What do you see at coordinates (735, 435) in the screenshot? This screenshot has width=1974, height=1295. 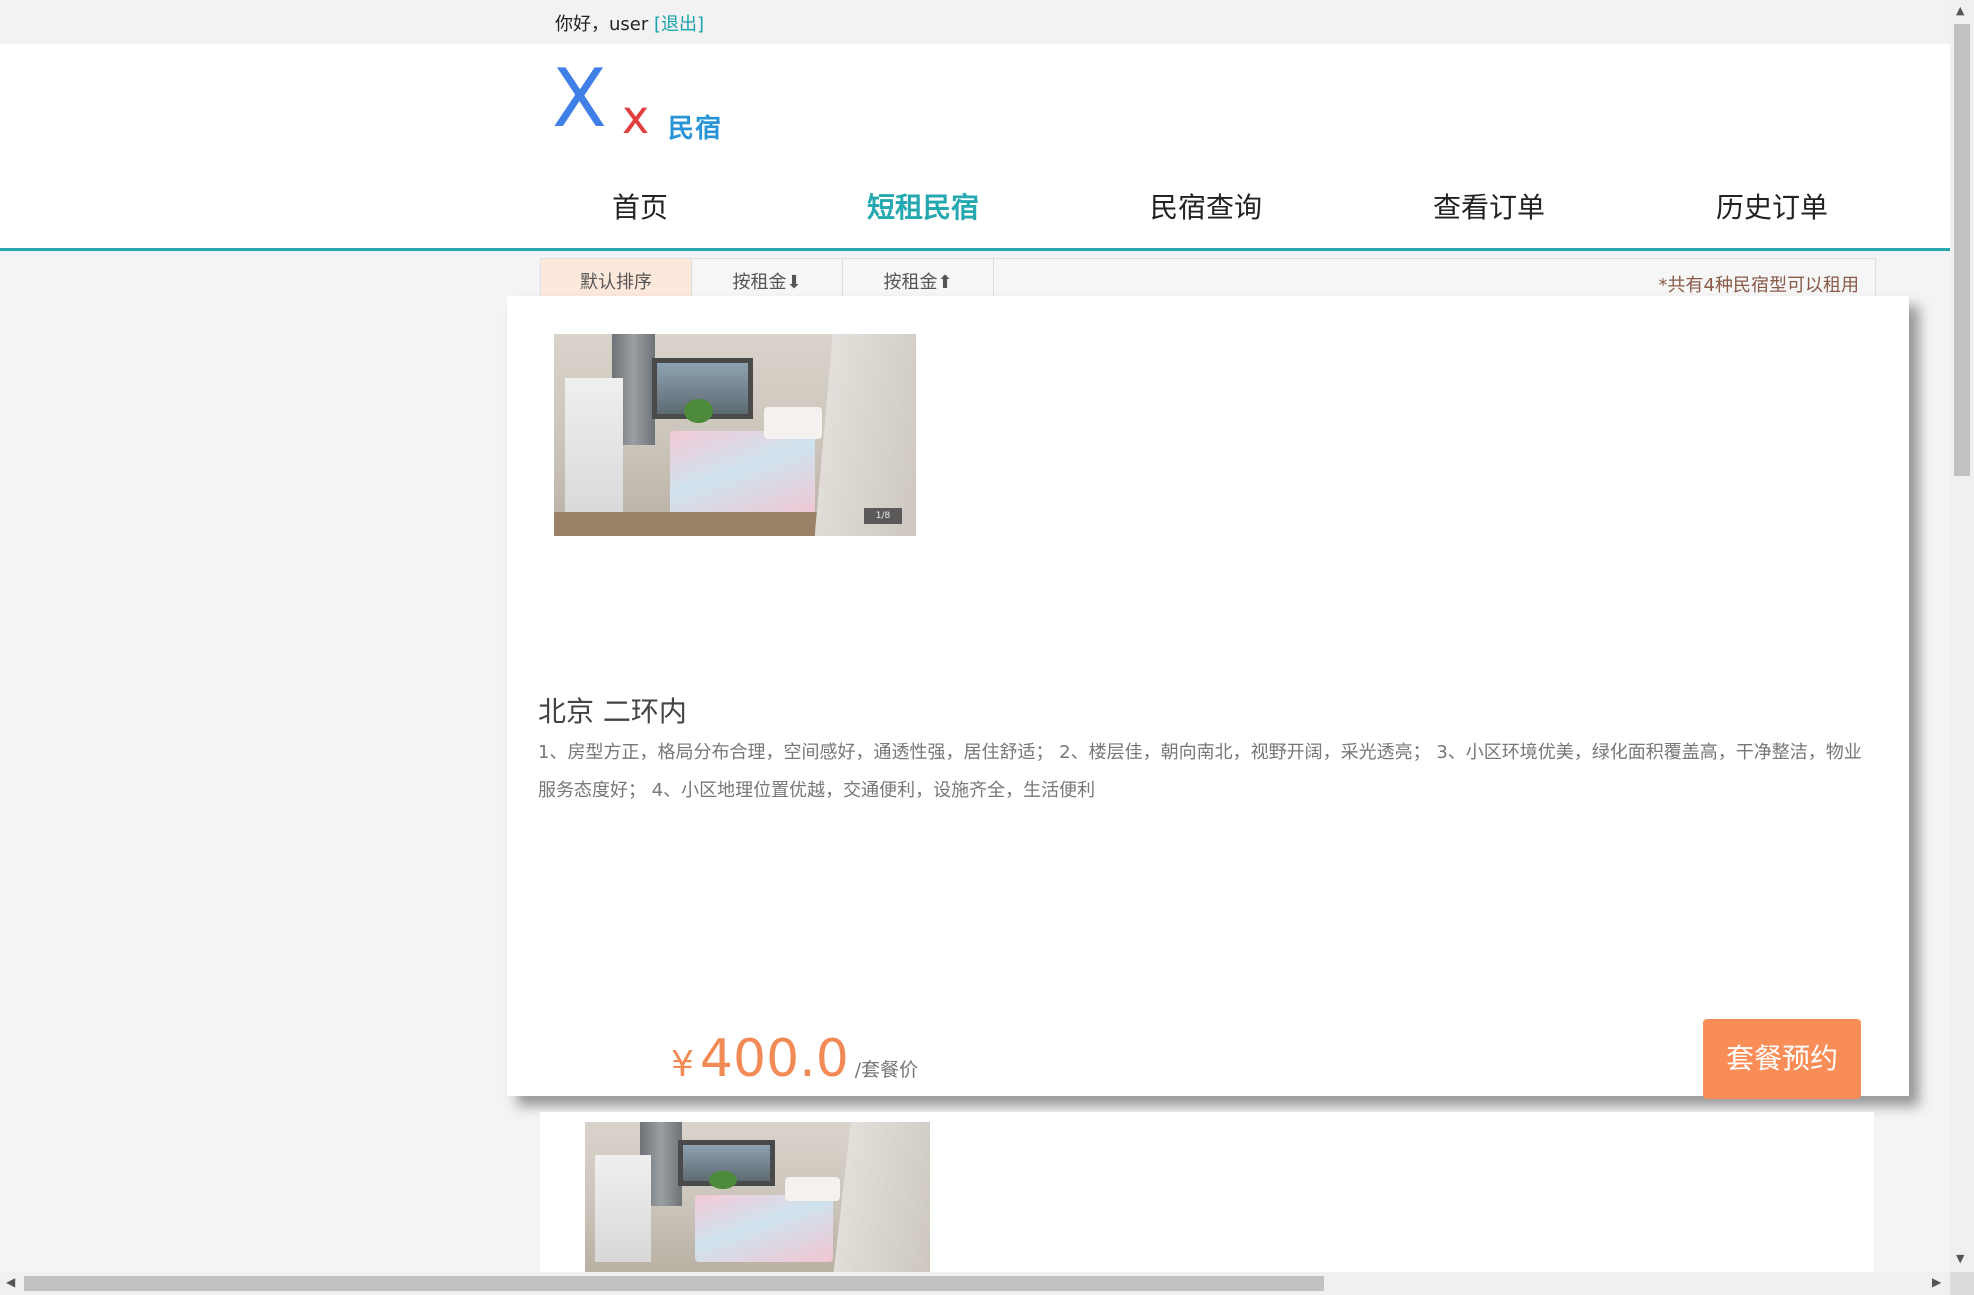 I see `bedroom-photo-icon: 1/8` at bounding box center [735, 435].